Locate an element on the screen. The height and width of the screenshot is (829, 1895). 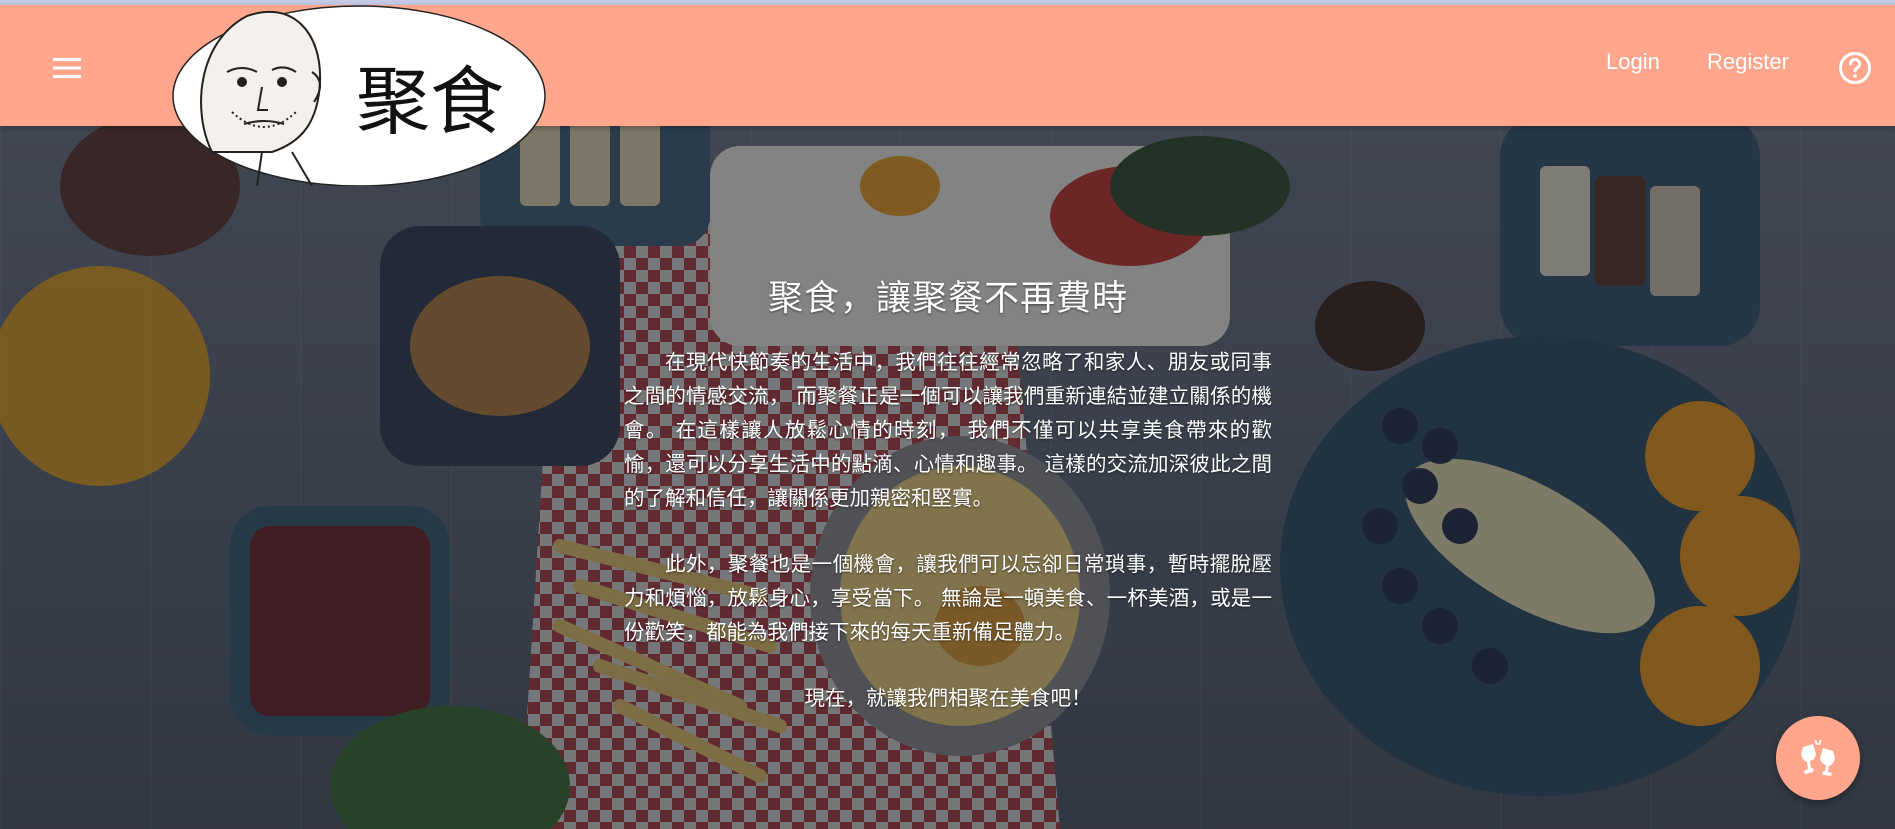
cheers-fab-button is located at coordinates (1818, 758).